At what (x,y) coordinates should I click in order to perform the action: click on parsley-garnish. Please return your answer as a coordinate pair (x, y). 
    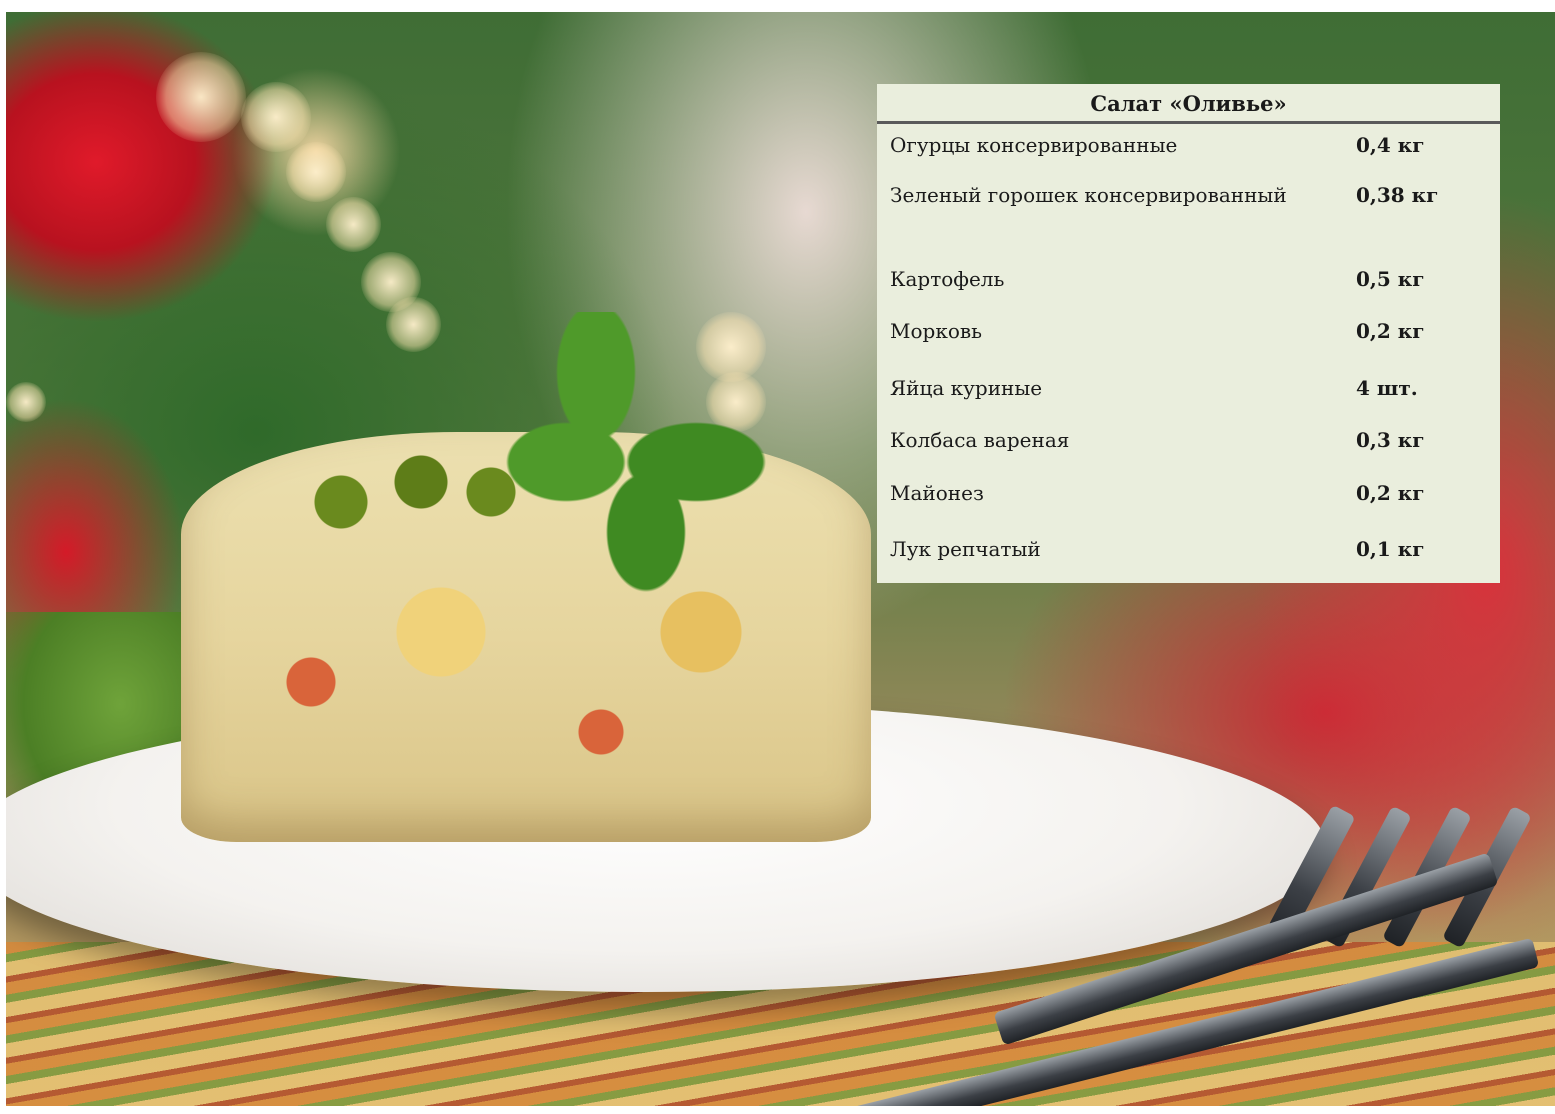
    Looking at the image, I should click on (636, 462).